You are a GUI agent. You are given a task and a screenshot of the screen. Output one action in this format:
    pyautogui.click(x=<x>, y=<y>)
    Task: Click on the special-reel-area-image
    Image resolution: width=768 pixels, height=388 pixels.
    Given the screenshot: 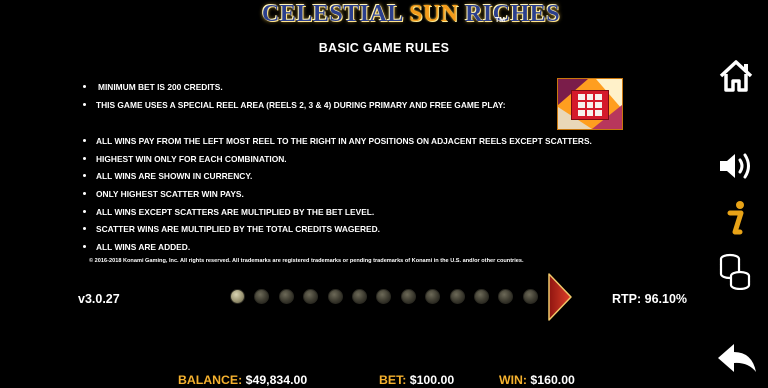 What is the action you would take?
    pyautogui.click(x=590, y=104)
    